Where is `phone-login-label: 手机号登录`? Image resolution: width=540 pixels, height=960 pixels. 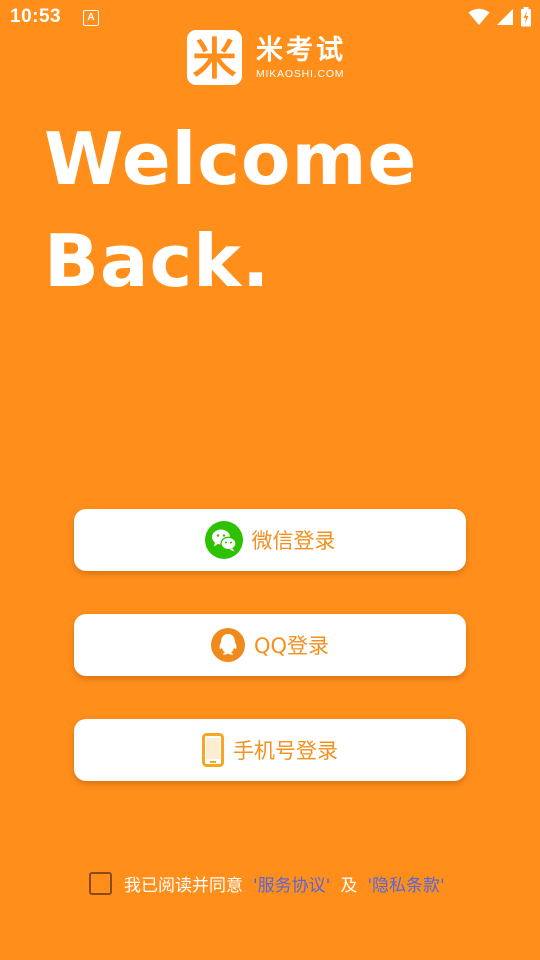
phone-login-label: 手机号登录 is located at coordinates (285, 751).